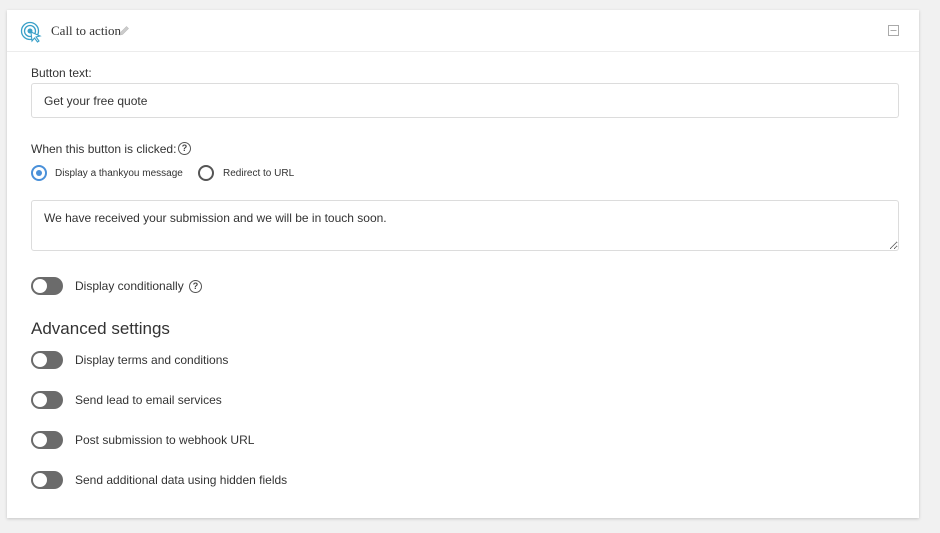 This screenshot has width=940, height=533. Describe the element at coordinates (100, 328) in the screenshot. I see `advanced-settings-title: Advanced settings` at that location.